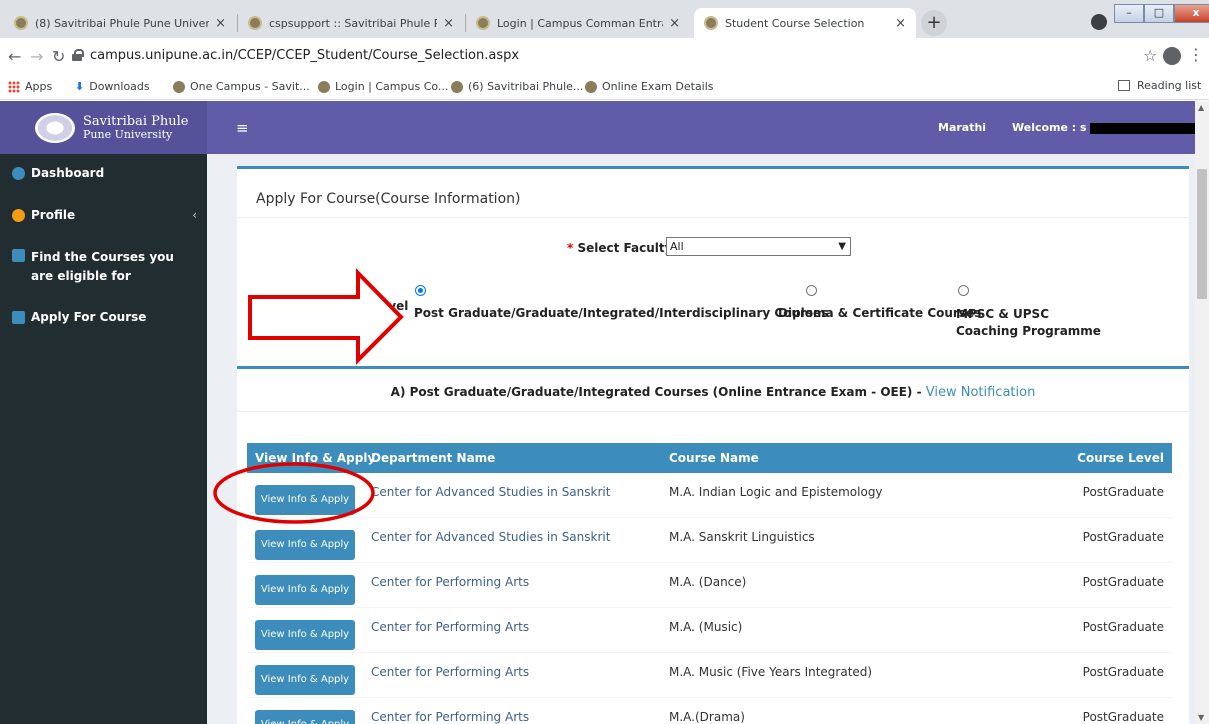  I want to click on course-name-cell: M.A. Indian Logic and Epistemology, so click(776, 492).